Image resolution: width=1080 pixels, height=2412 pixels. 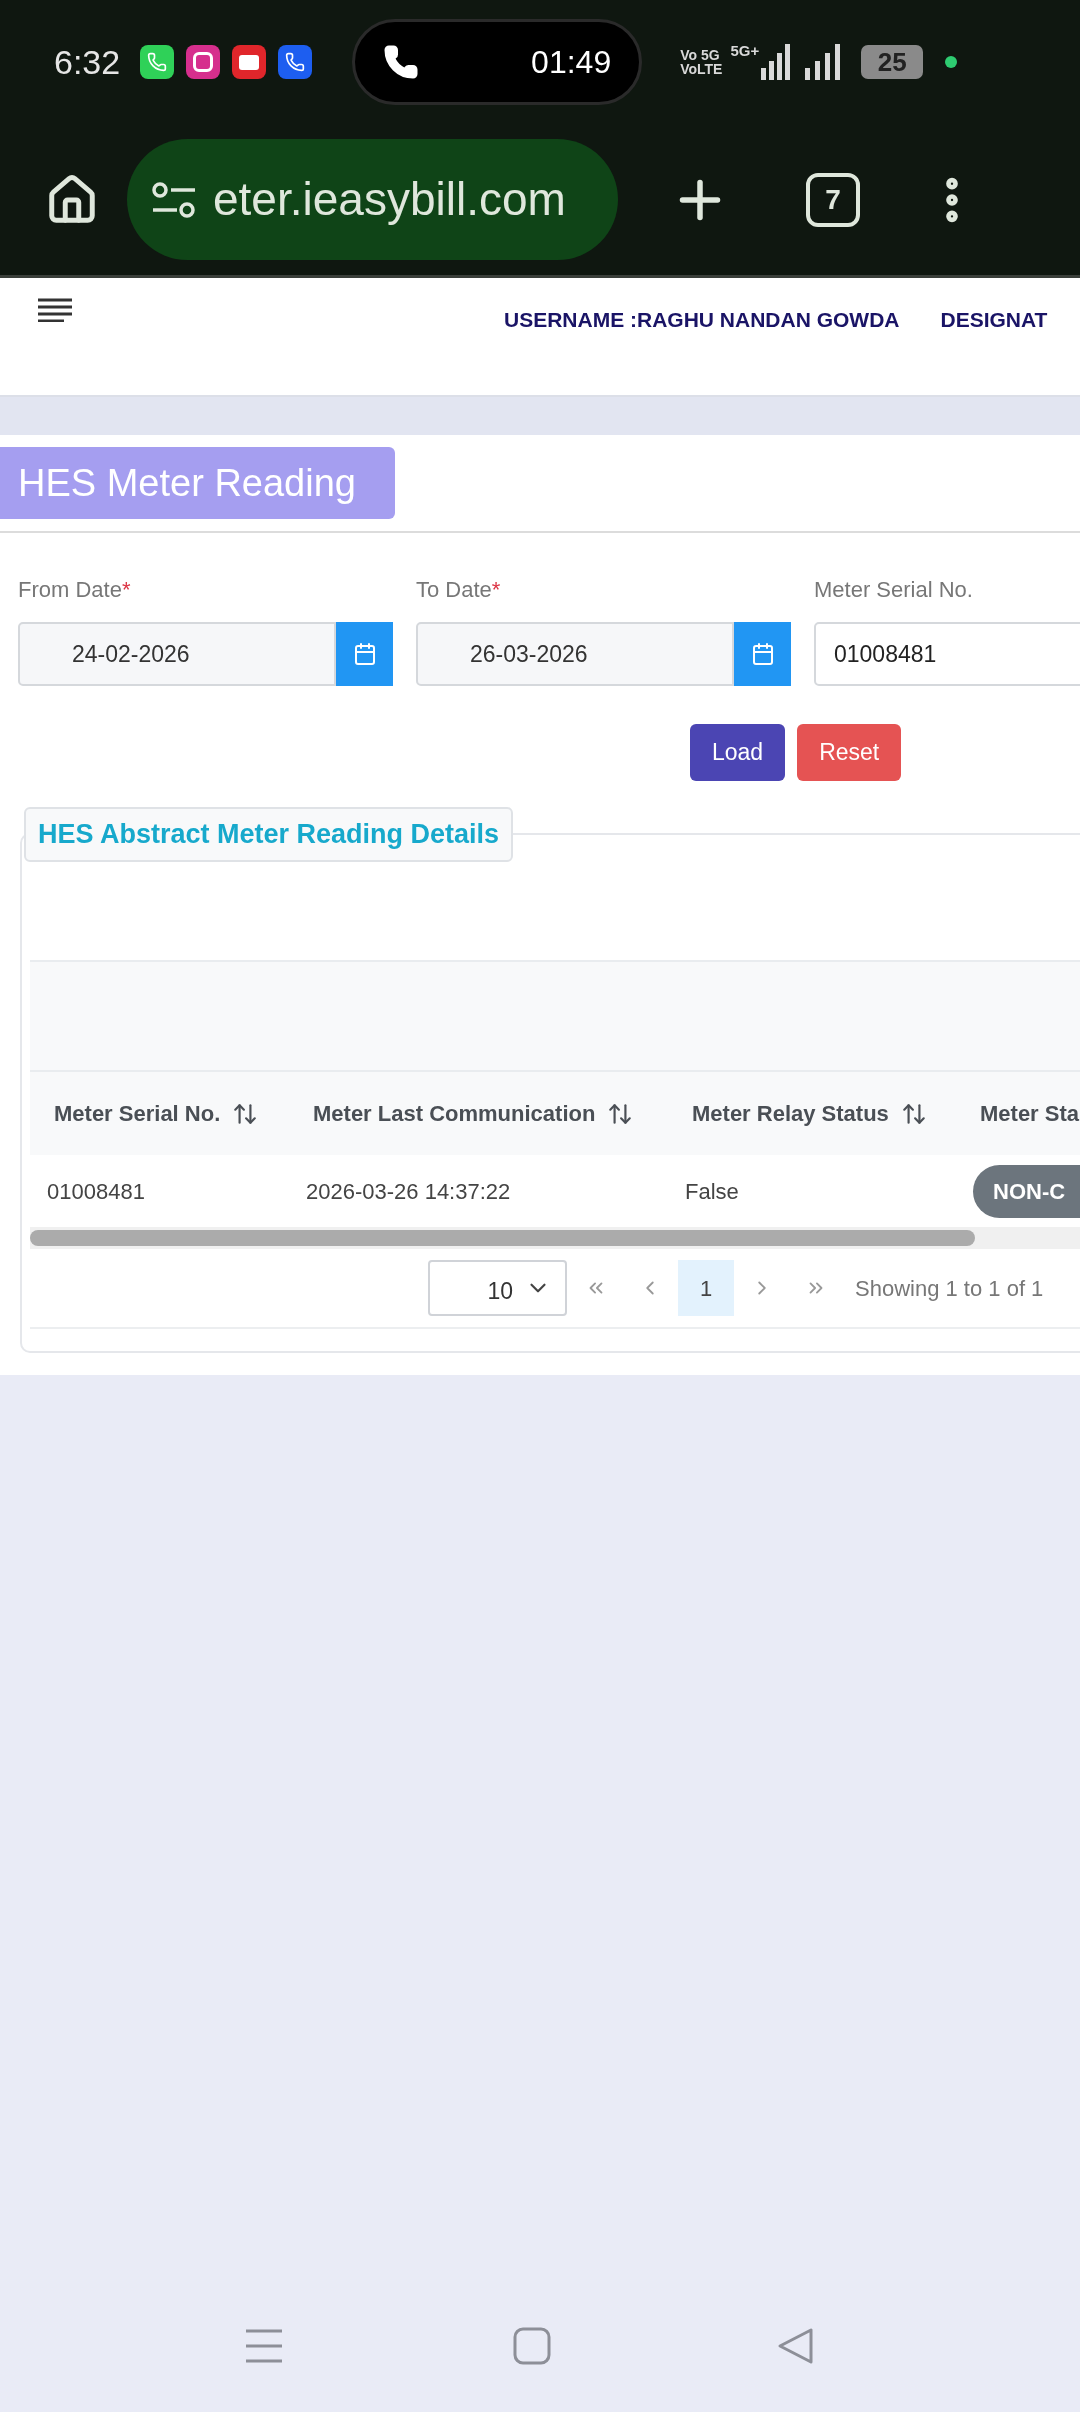 What do you see at coordinates (776, 62) in the screenshot?
I see `signal-icon` at bounding box center [776, 62].